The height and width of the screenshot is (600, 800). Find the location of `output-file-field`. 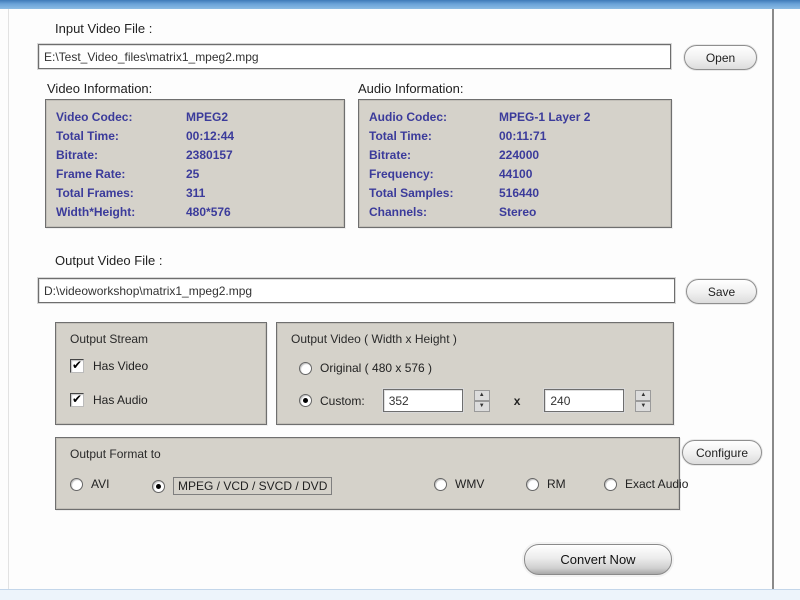

output-file-field is located at coordinates (356, 290).